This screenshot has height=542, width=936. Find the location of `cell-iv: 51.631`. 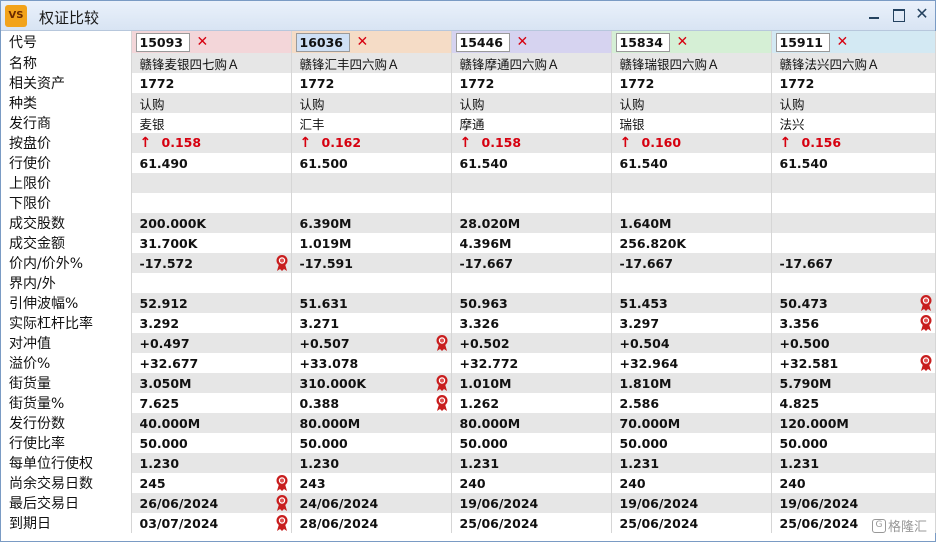

cell-iv: 51.631 is located at coordinates (371, 303).